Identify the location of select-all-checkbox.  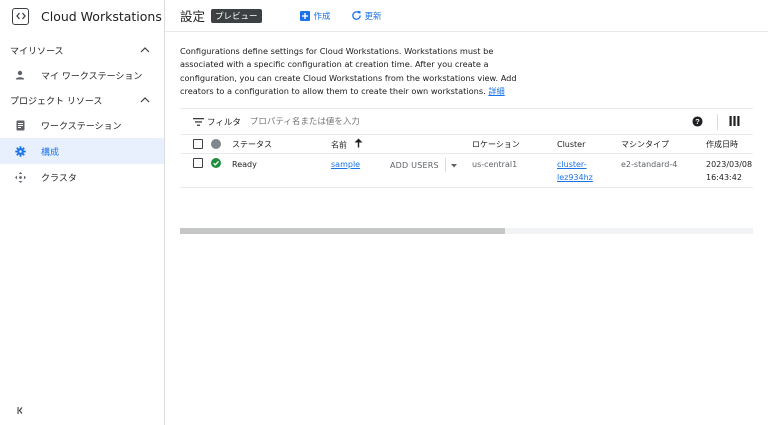
(198, 144).